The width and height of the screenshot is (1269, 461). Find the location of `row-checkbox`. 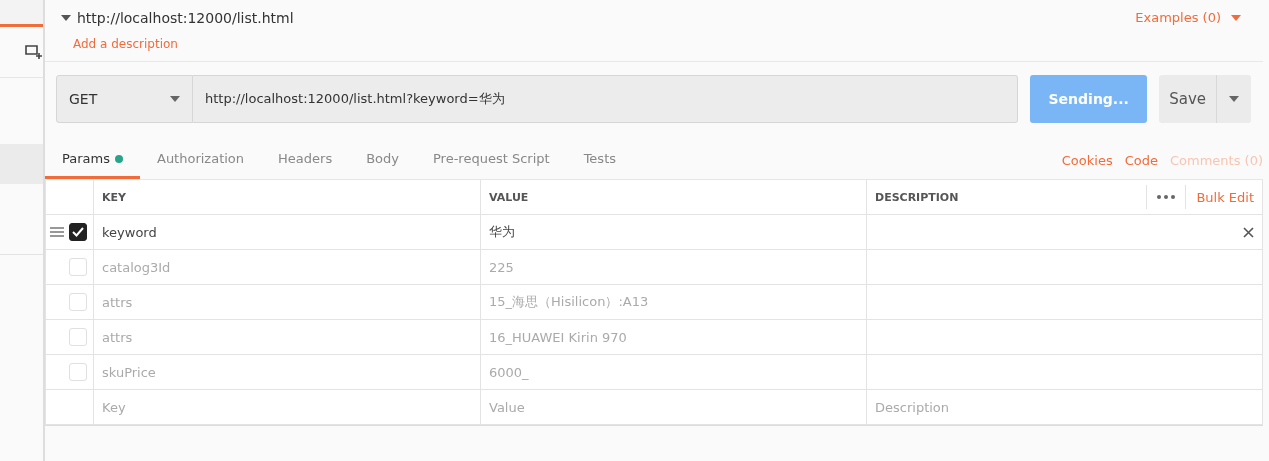

row-checkbox is located at coordinates (78, 232).